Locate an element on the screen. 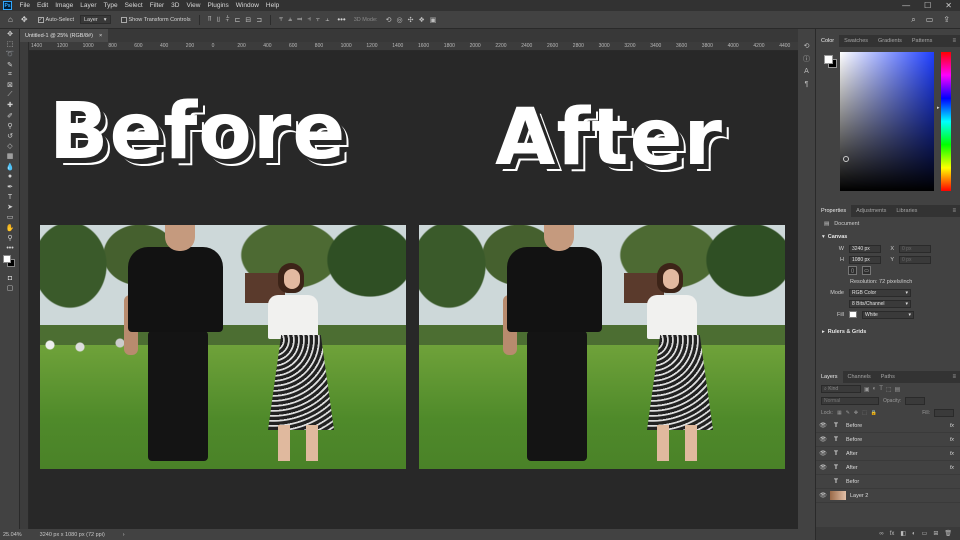  more-tools-icon: ••• is located at coordinates (10, 248).